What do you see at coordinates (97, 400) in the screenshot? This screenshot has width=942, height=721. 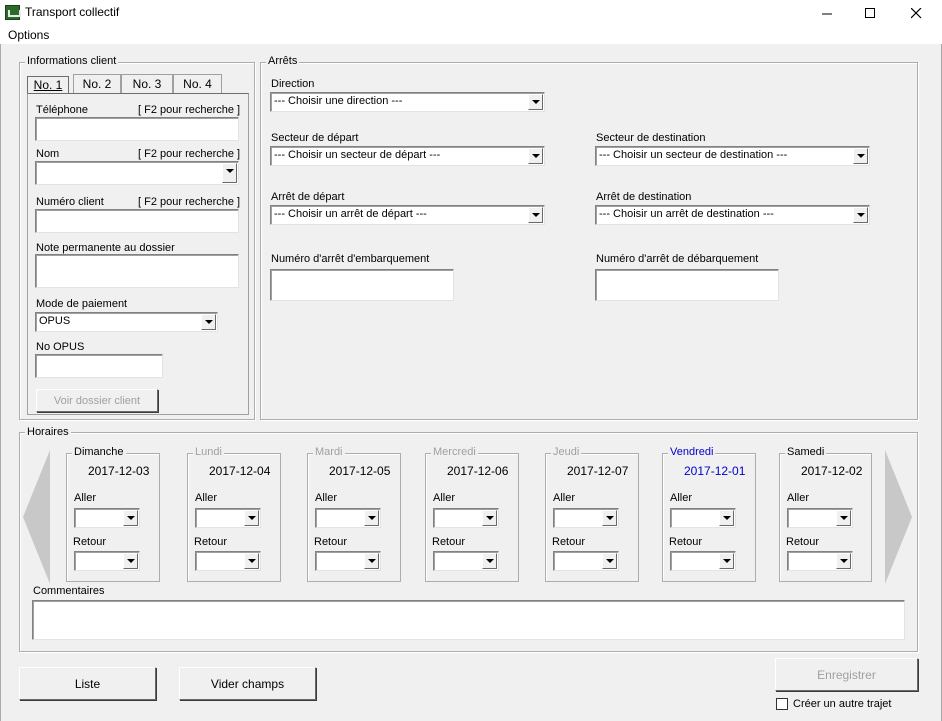 I see `voir-dossier-button: Voir dossier client` at bounding box center [97, 400].